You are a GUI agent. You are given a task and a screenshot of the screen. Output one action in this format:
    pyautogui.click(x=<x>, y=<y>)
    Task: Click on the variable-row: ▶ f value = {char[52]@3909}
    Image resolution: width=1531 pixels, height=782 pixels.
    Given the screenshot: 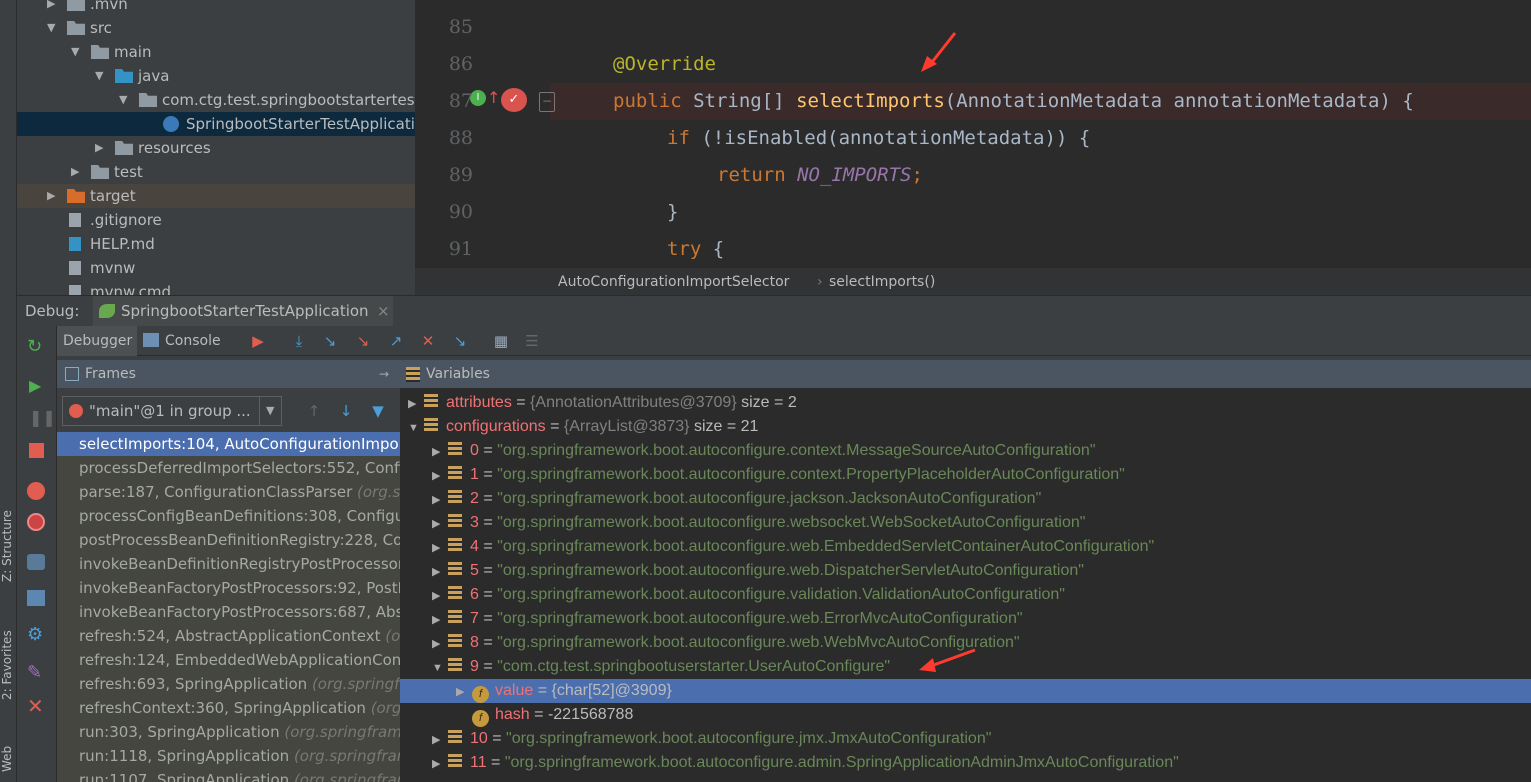 What is the action you would take?
    pyautogui.click(x=965, y=691)
    